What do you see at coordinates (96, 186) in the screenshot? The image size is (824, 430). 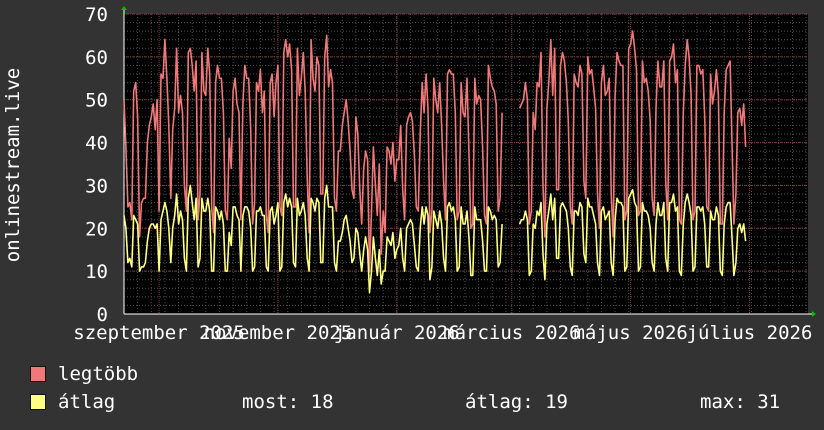 I see `y-tick-label: 30` at bounding box center [96, 186].